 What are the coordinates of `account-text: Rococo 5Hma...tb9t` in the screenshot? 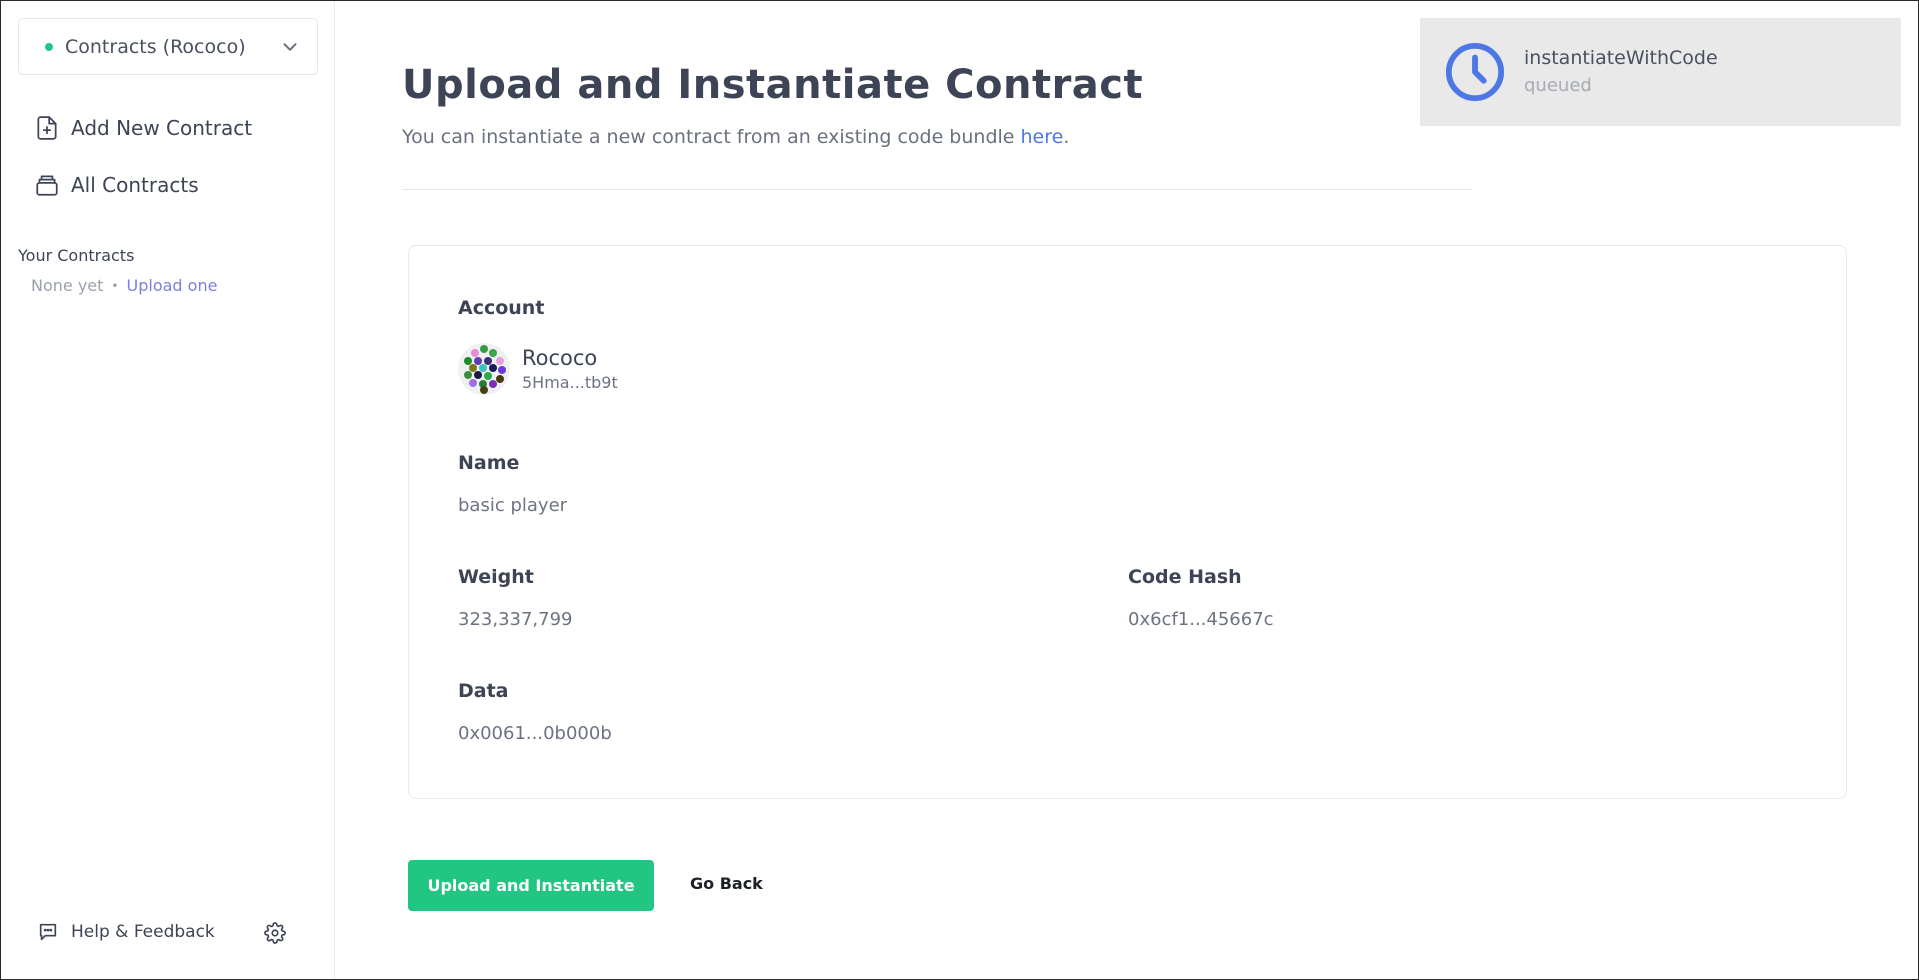 It's located at (570, 369).